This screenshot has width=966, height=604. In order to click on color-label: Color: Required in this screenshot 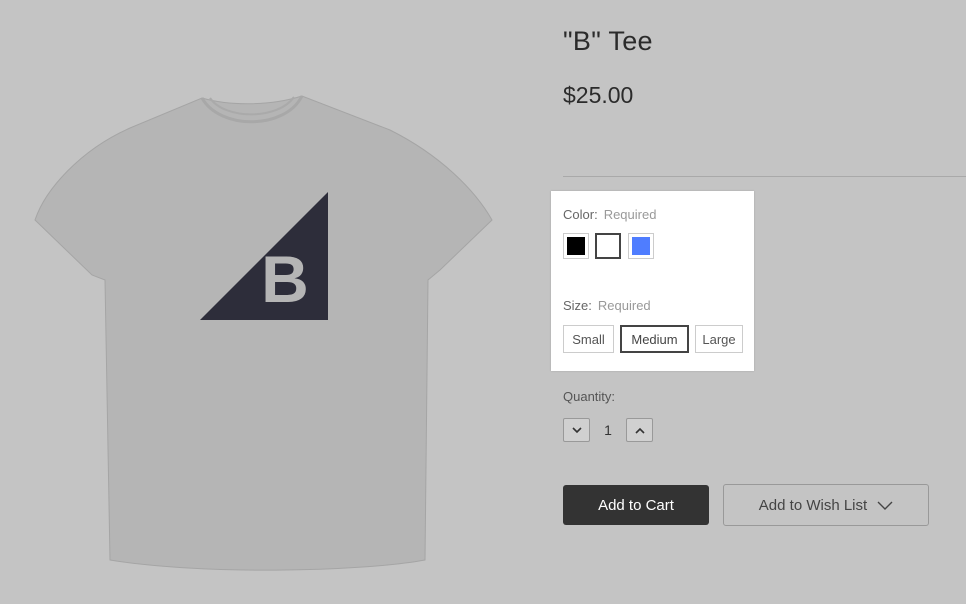, I will do `click(610, 214)`.